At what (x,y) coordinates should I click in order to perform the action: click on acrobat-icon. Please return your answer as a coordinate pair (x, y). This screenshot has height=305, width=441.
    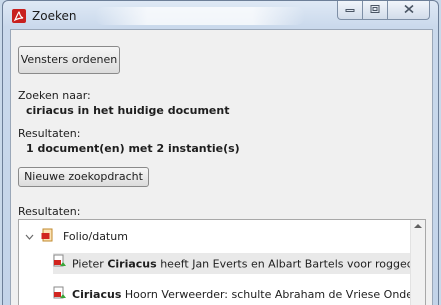
    Looking at the image, I should click on (19, 16).